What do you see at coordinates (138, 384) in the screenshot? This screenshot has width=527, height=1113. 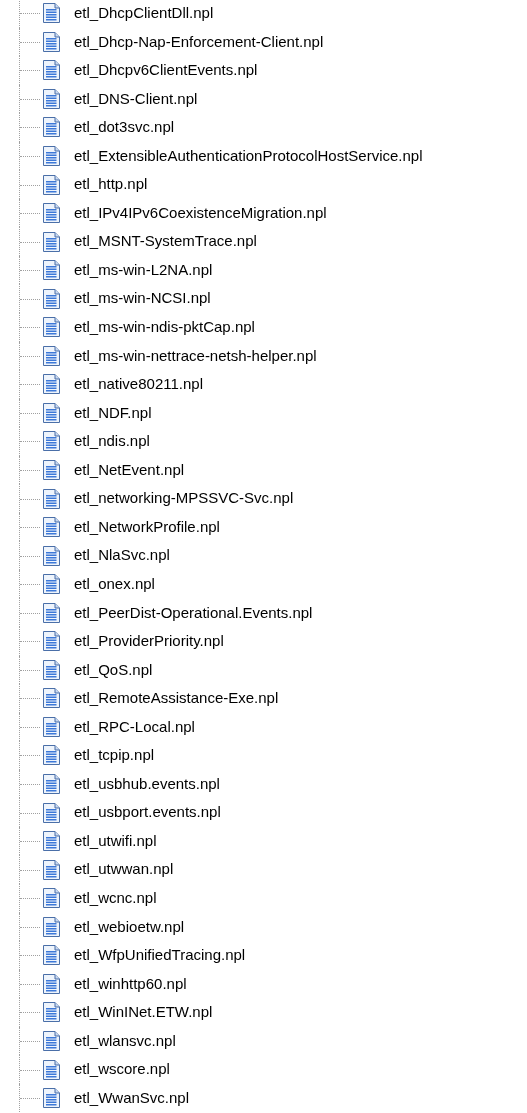 I see `file-name: etl_native80211.npl` at bounding box center [138, 384].